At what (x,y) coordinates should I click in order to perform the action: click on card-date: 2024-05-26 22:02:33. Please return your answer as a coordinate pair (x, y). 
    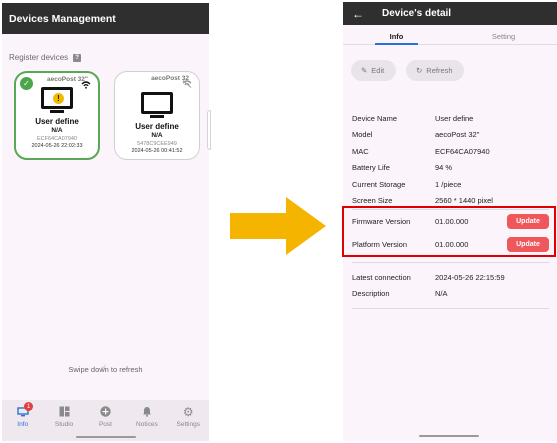
    Looking at the image, I should click on (57, 146).